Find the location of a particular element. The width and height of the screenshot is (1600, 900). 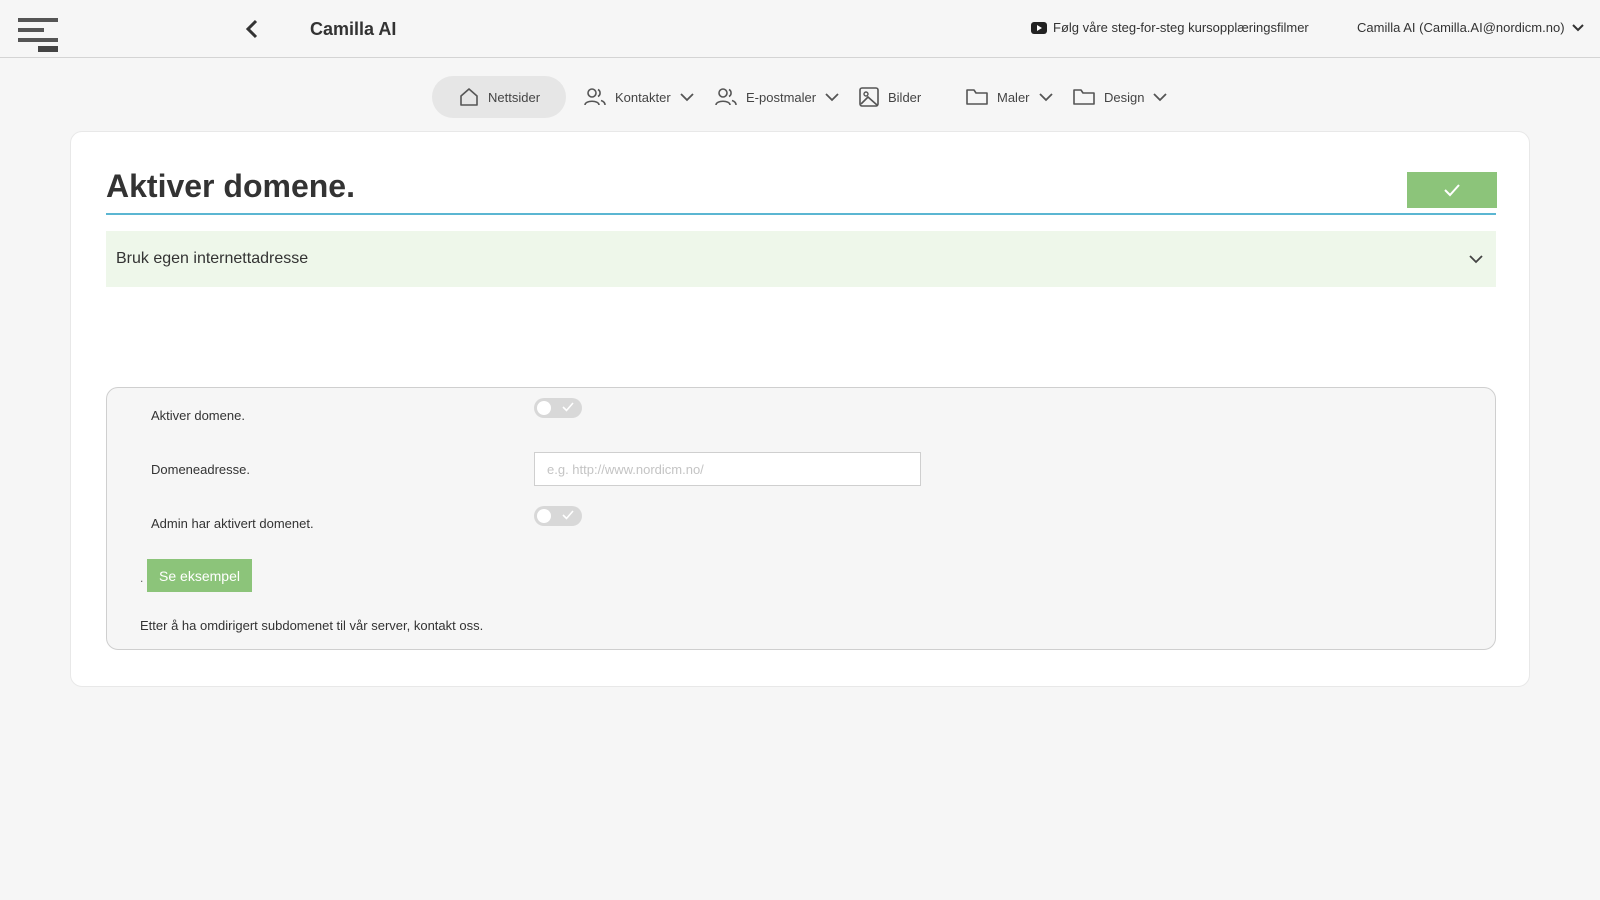

save-button is located at coordinates (1452, 190).